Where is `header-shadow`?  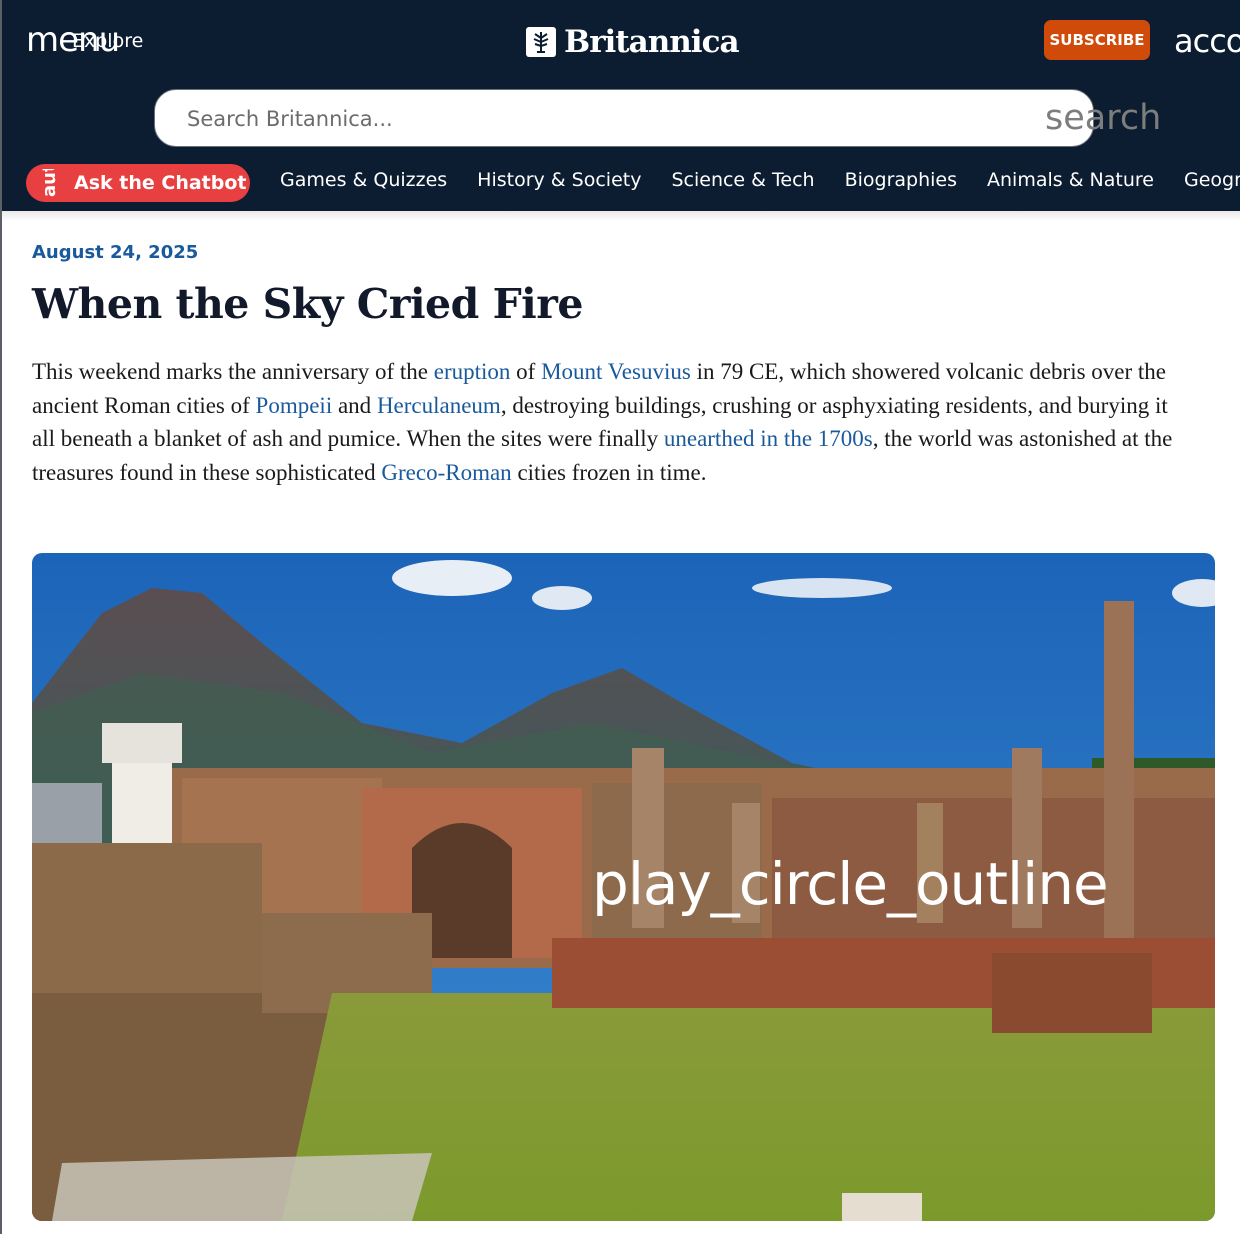
header-shadow is located at coordinates (621, 216).